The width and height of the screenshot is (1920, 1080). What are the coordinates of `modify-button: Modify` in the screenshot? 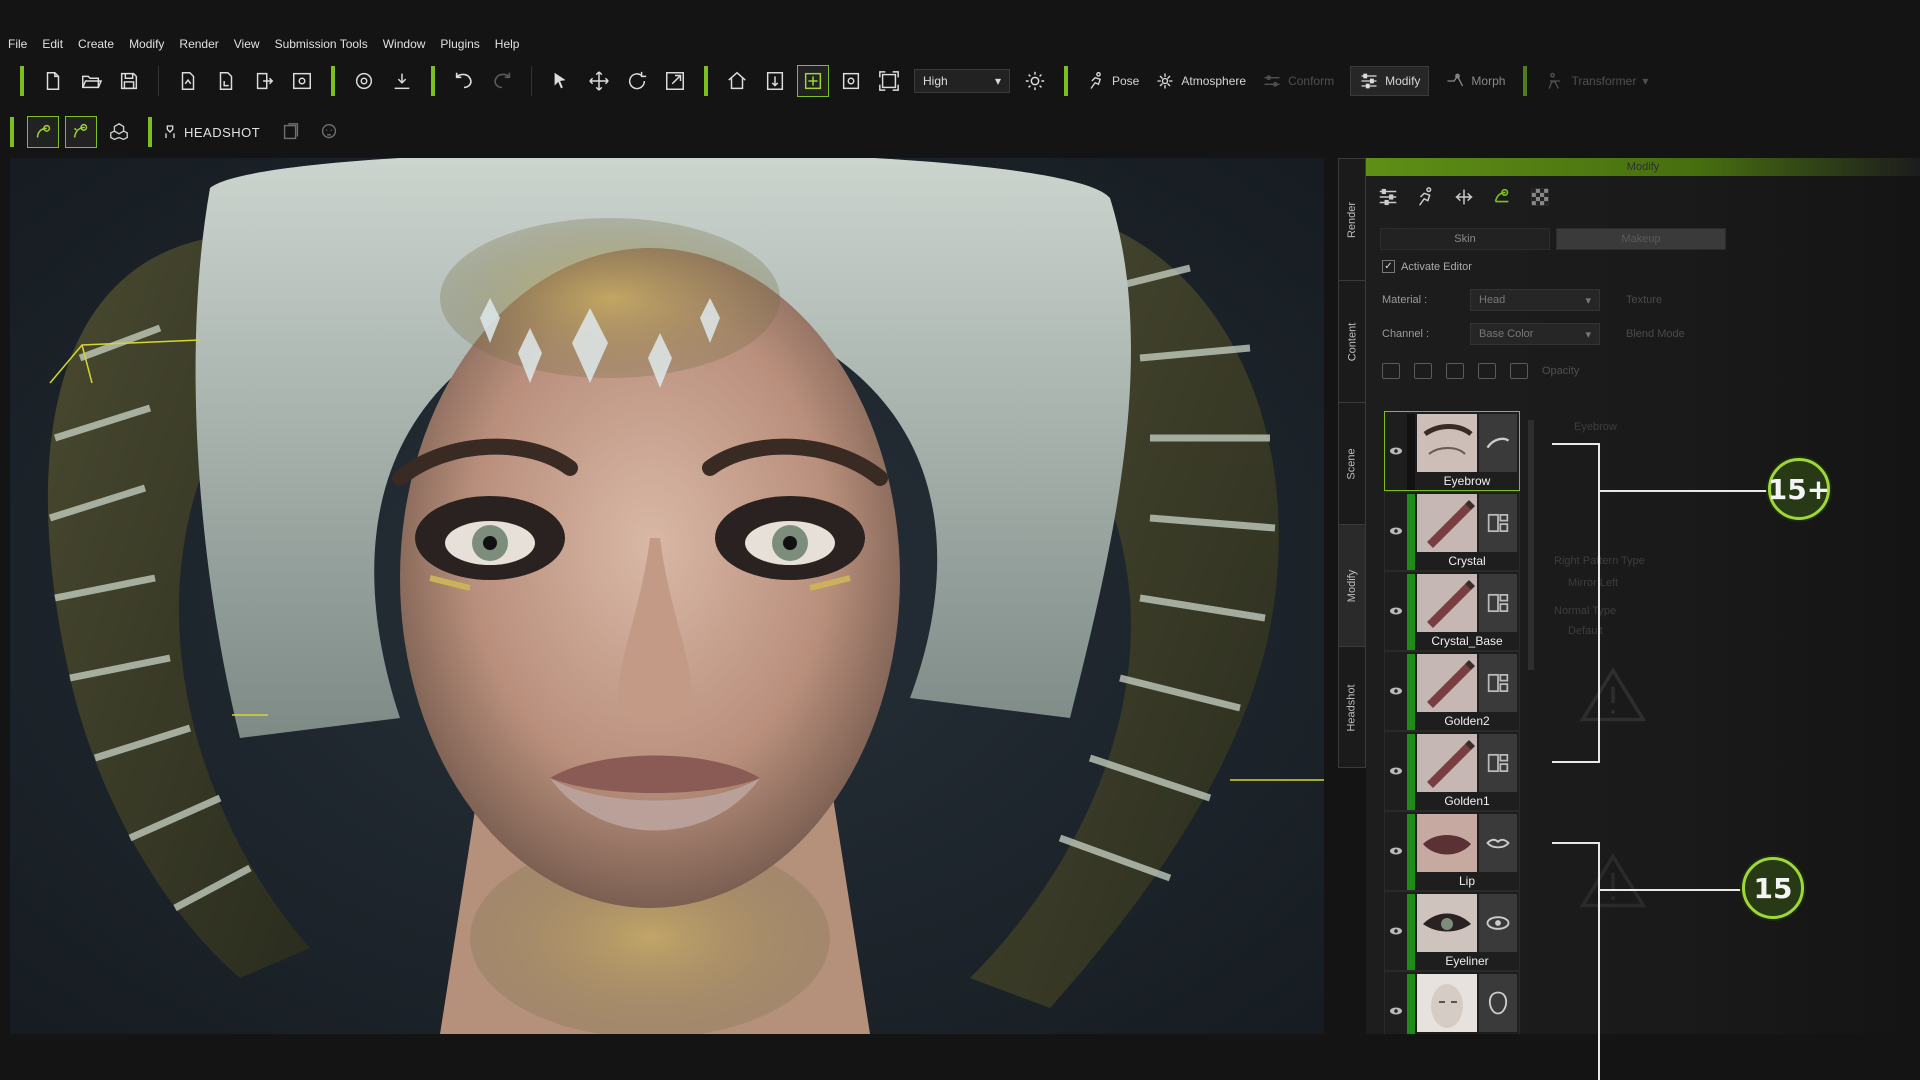 It's located at (1390, 81).